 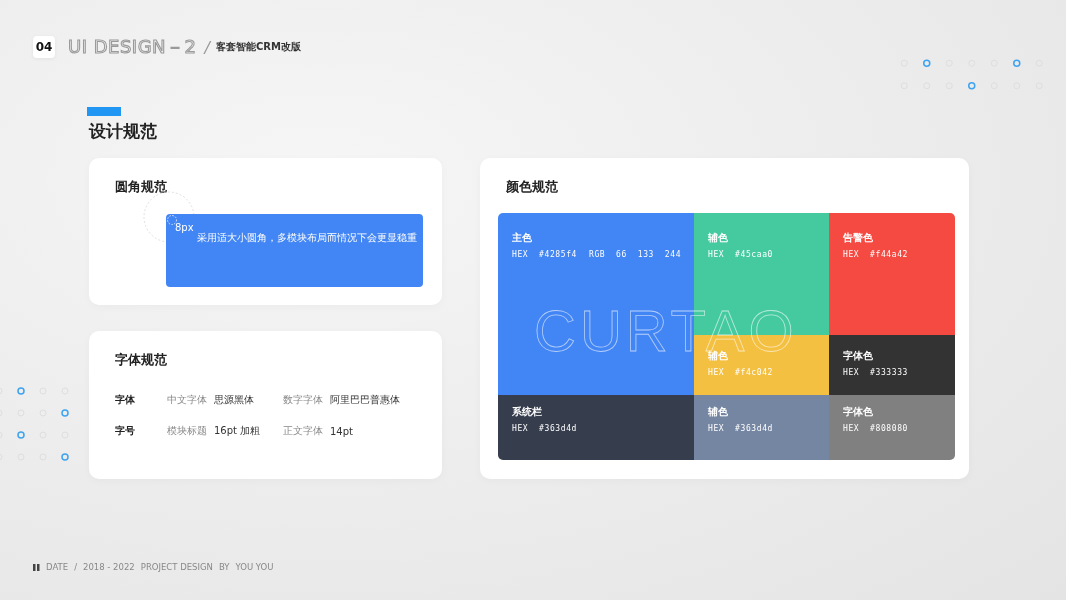 I want to click on color-code: HEX #45caa0, so click(x=740, y=254).